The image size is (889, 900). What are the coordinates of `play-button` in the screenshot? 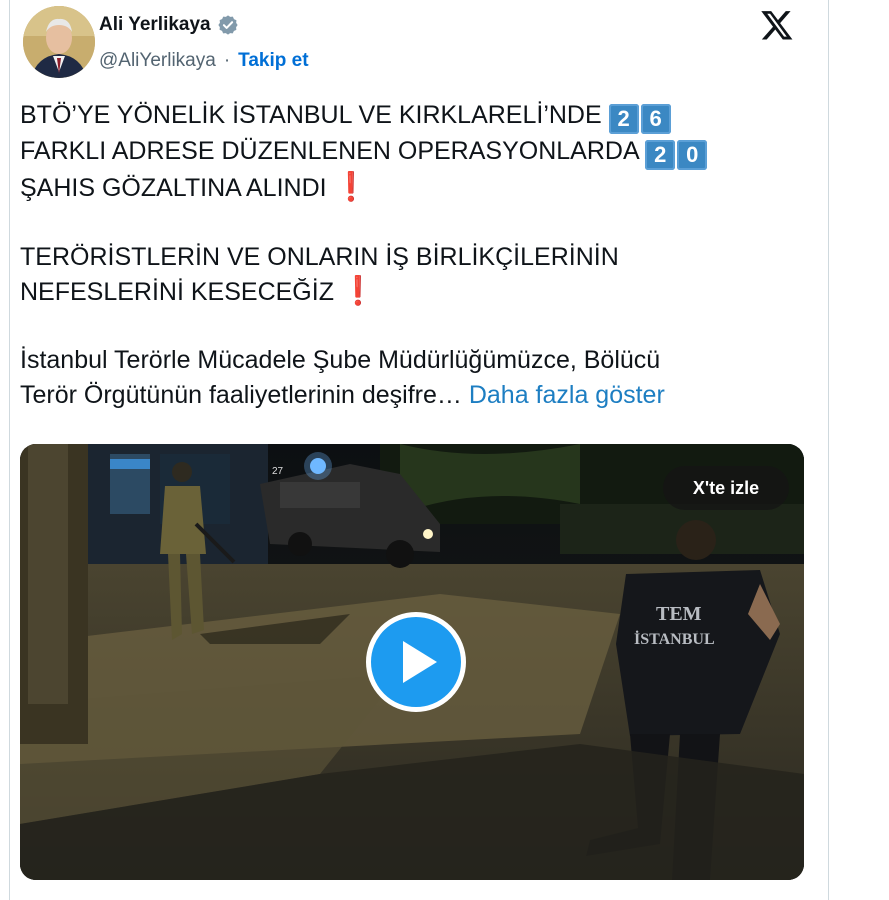 It's located at (416, 662).